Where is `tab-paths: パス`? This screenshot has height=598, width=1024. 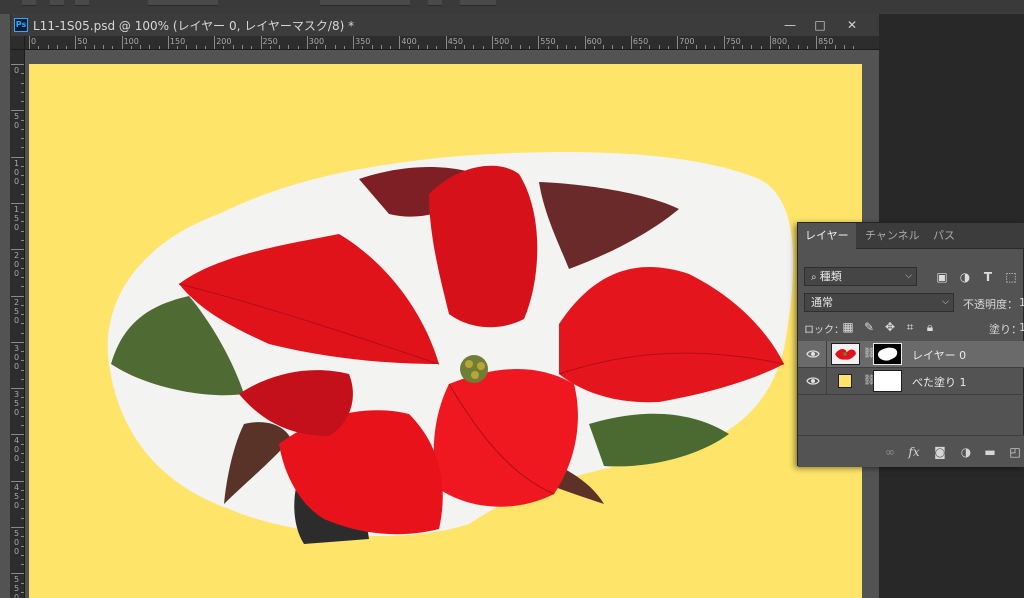 tab-paths: パス is located at coordinates (944, 236).